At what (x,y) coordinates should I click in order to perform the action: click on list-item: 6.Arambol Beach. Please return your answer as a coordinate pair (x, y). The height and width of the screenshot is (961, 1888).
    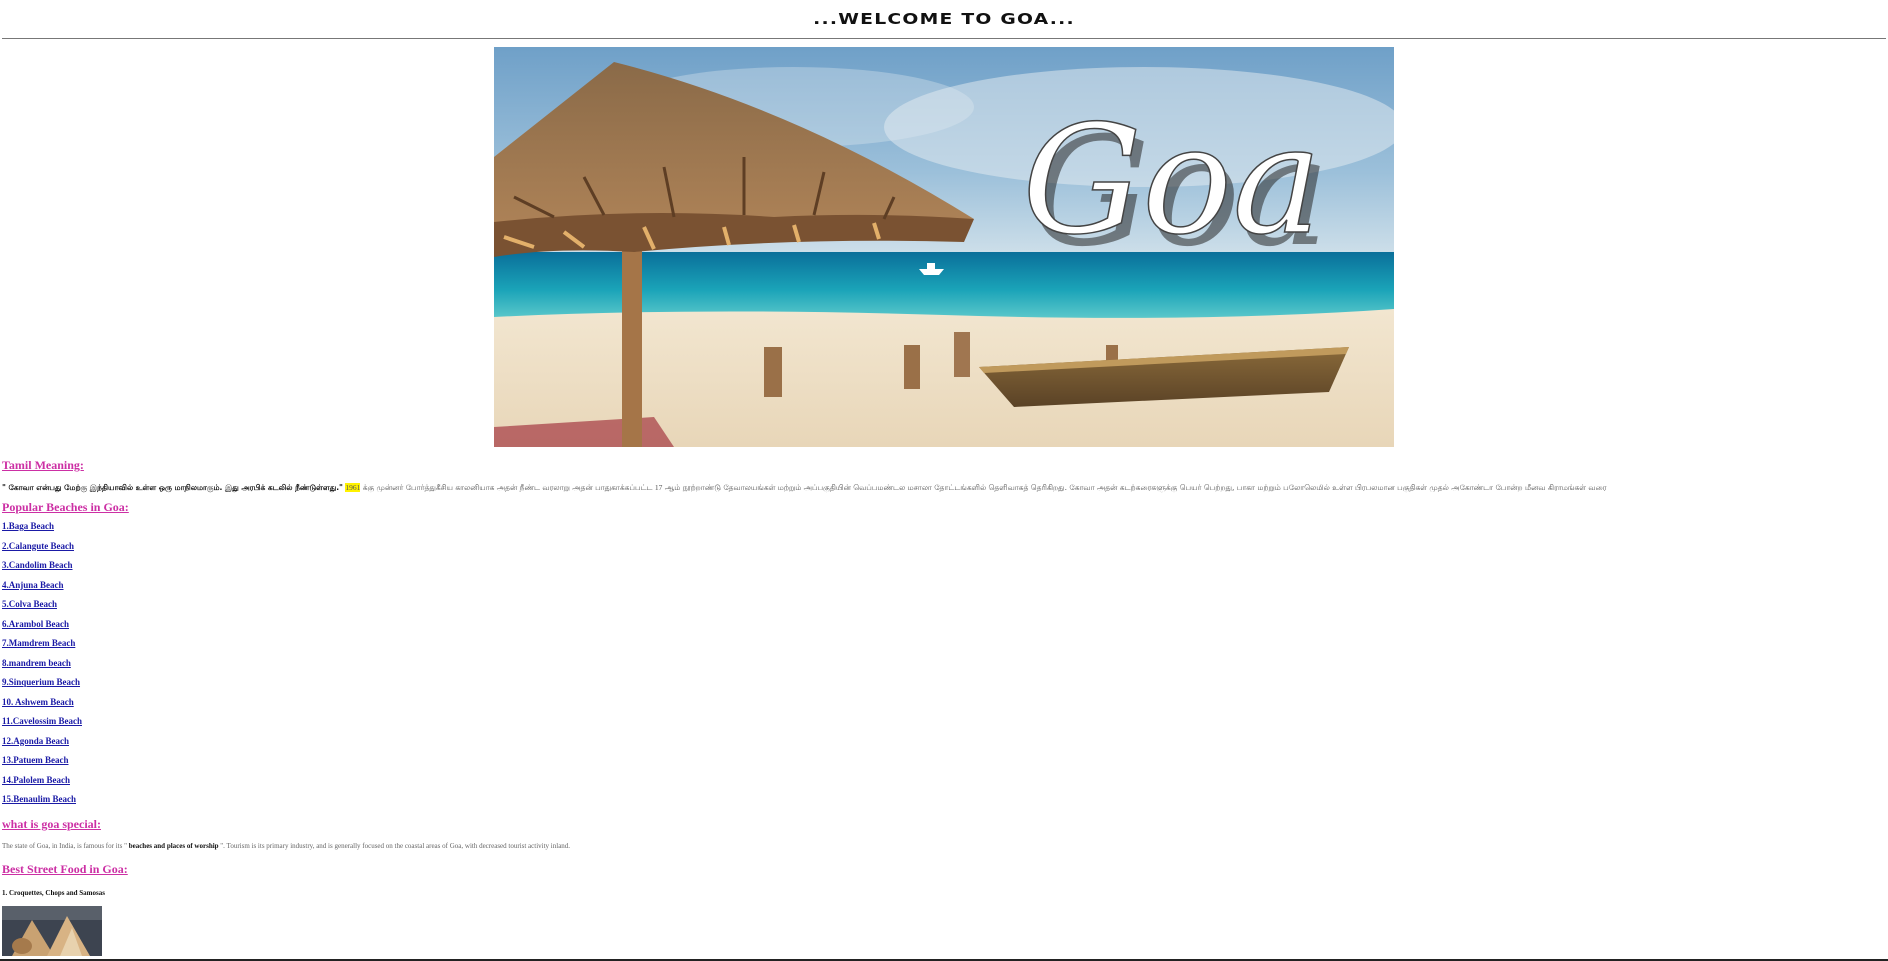
    Looking at the image, I should click on (944, 629).